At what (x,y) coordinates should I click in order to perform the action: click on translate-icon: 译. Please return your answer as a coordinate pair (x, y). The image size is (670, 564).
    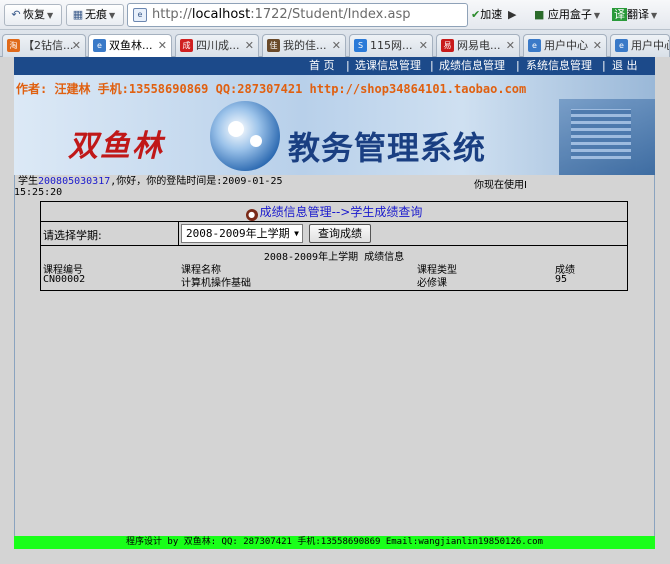
    Looking at the image, I should click on (619, 14).